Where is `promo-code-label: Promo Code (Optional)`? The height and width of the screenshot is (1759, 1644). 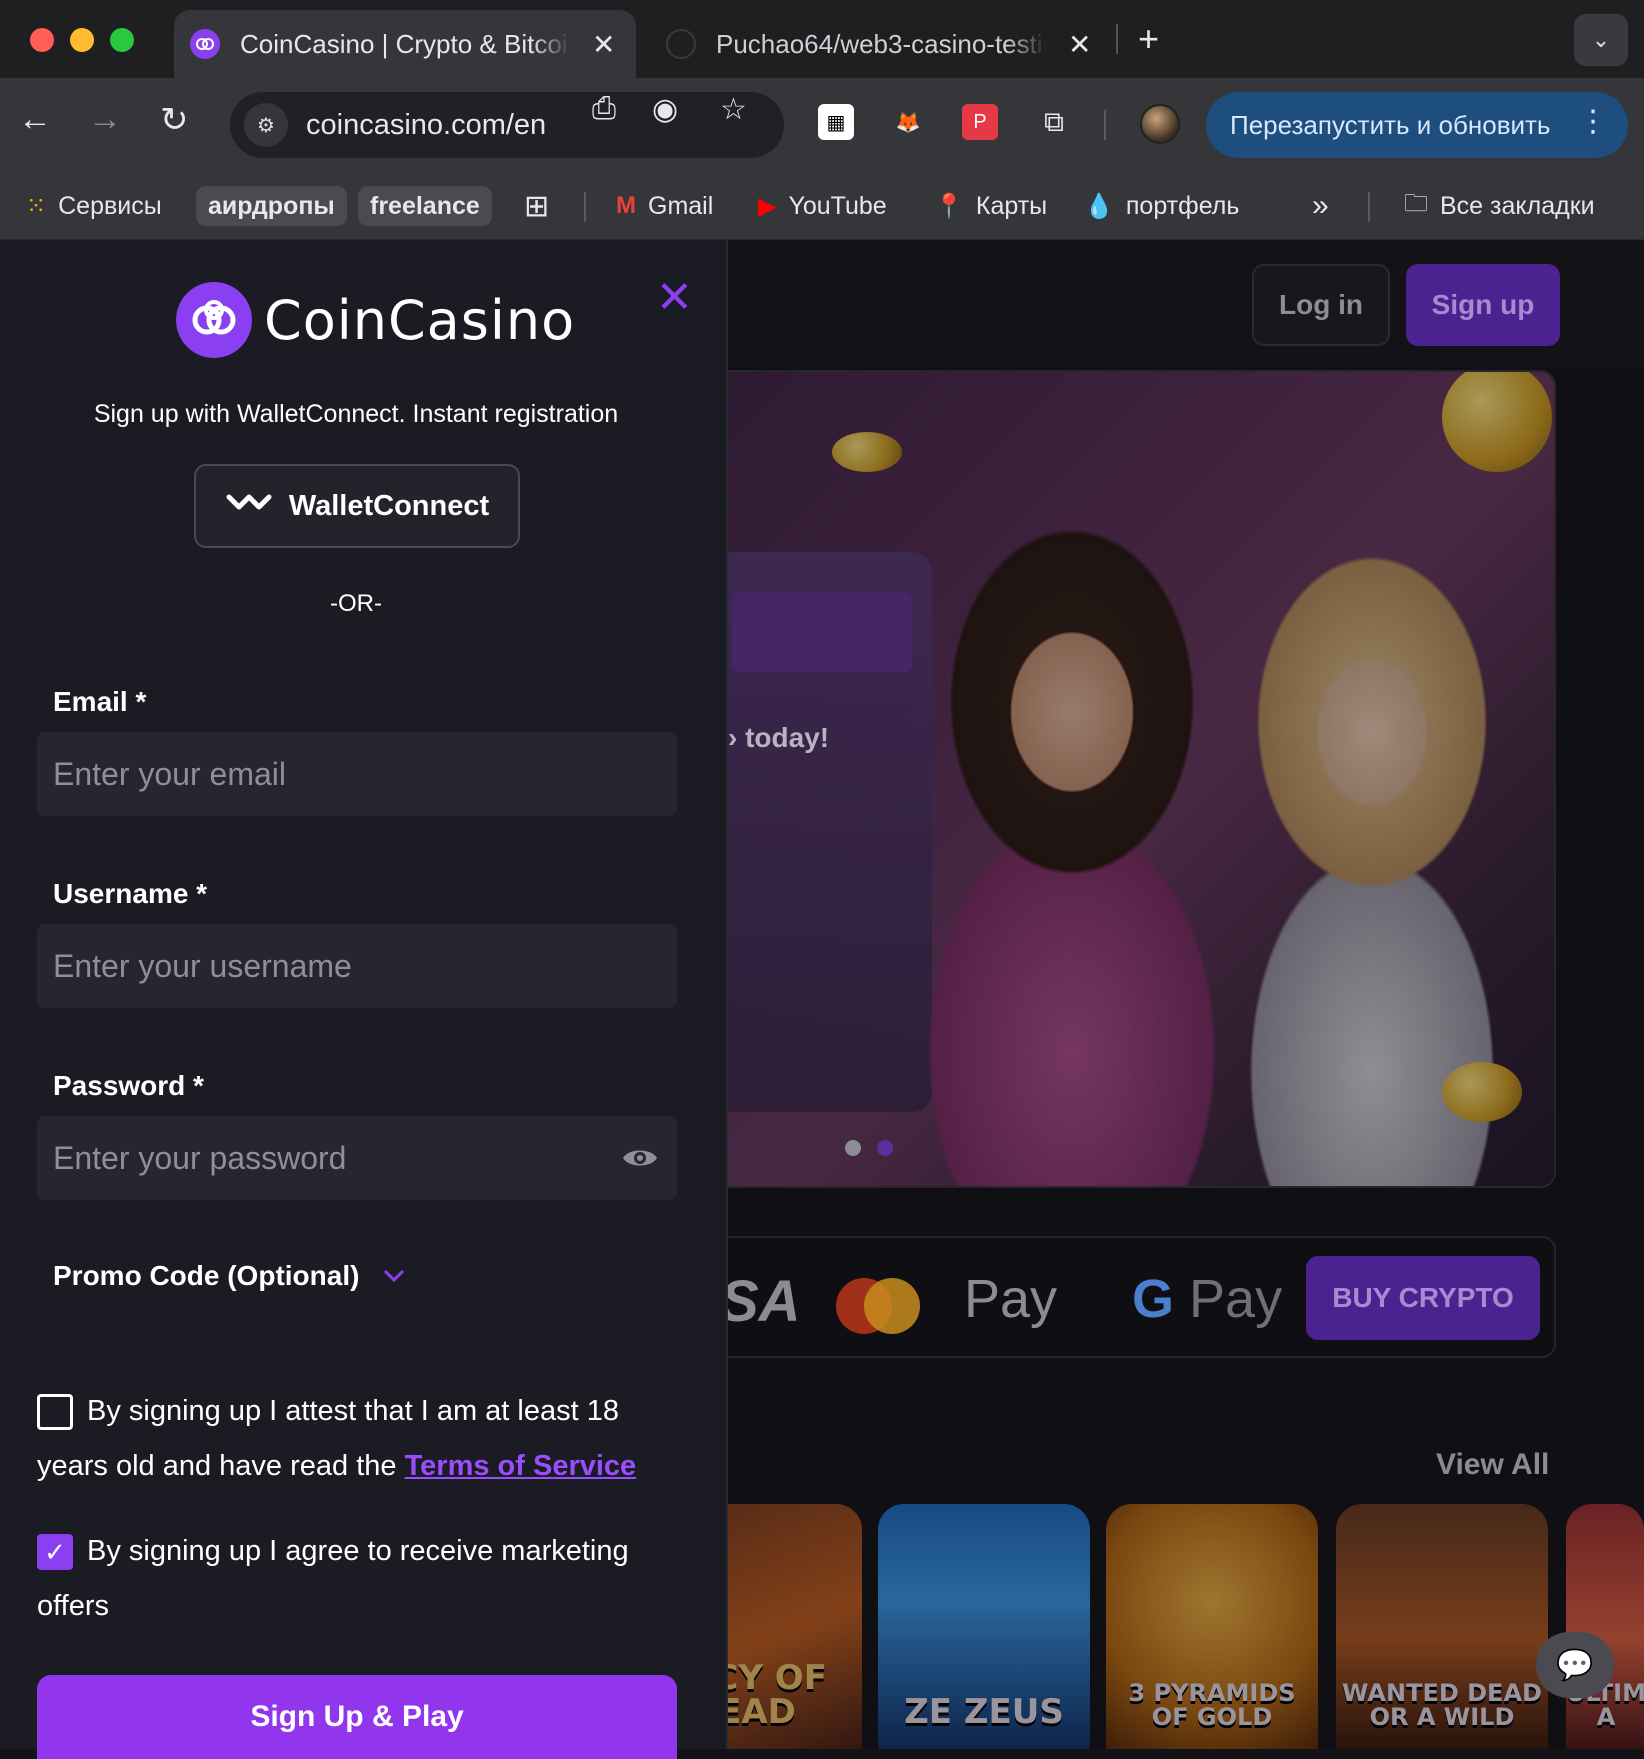
promo-code-label: Promo Code (Optional) is located at coordinates (206, 1275).